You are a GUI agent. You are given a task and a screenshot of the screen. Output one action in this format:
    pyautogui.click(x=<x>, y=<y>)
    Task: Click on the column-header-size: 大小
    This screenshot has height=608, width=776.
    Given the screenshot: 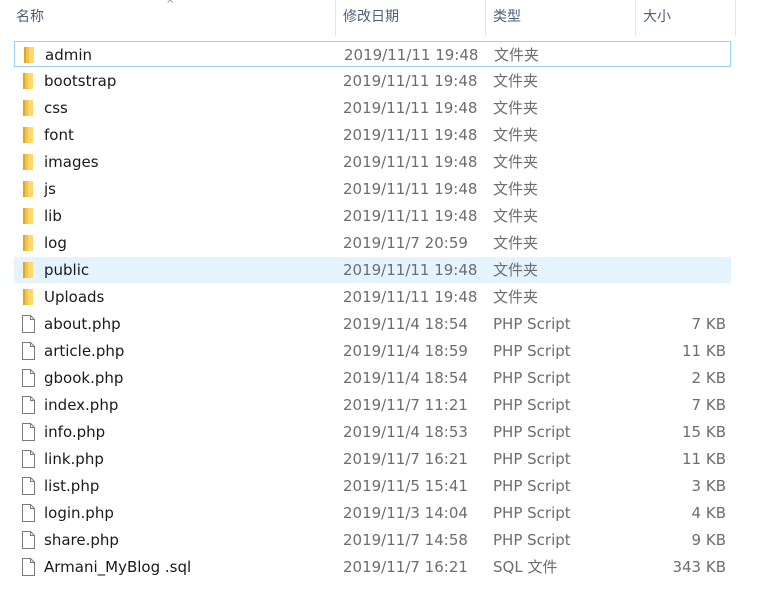 What is the action you would take?
    pyautogui.click(x=685, y=18)
    